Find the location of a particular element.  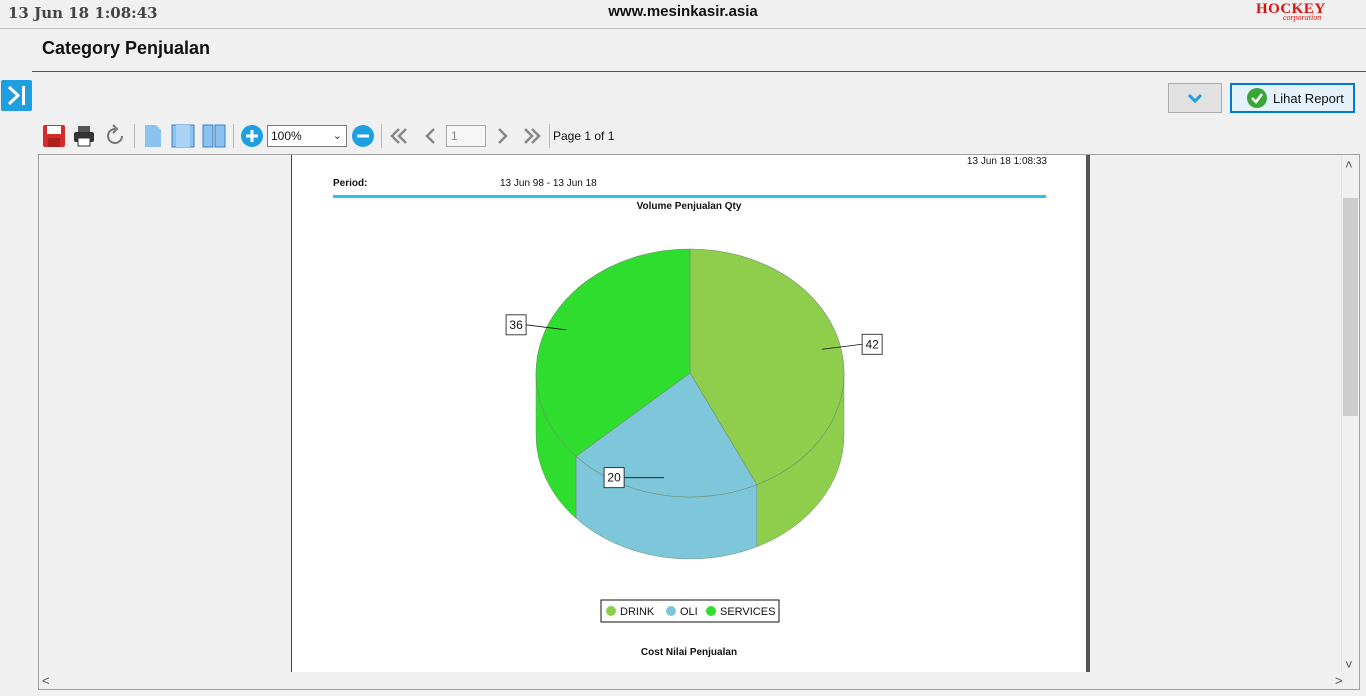

period-label: Period: is located at coordinates (350, 183).